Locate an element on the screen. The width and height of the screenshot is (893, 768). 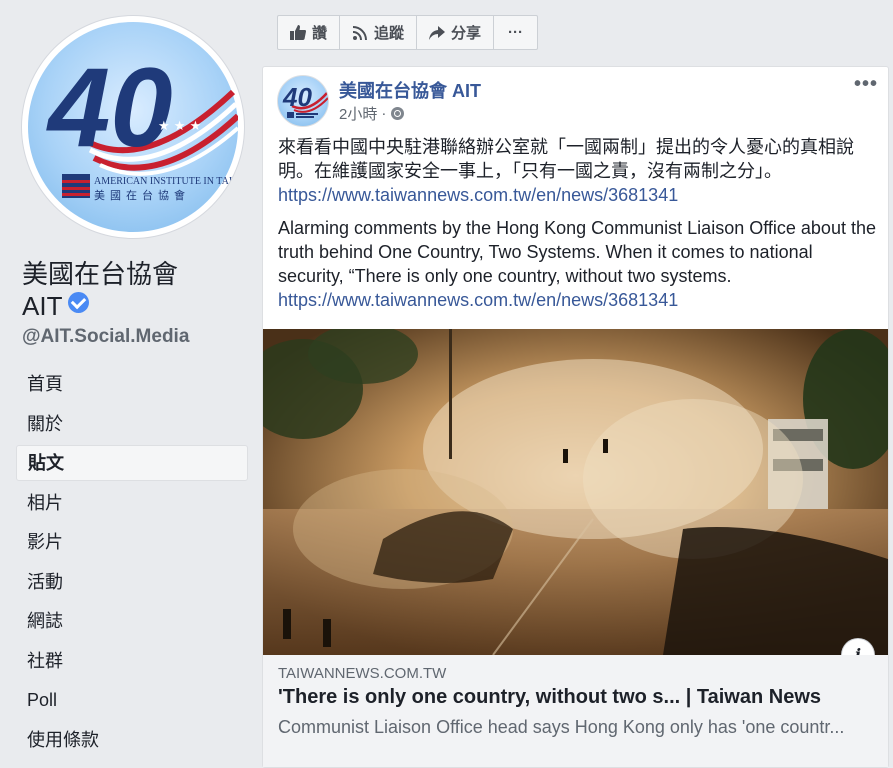
nav-item-videos: 影片 is located at coordinates (132, 542).